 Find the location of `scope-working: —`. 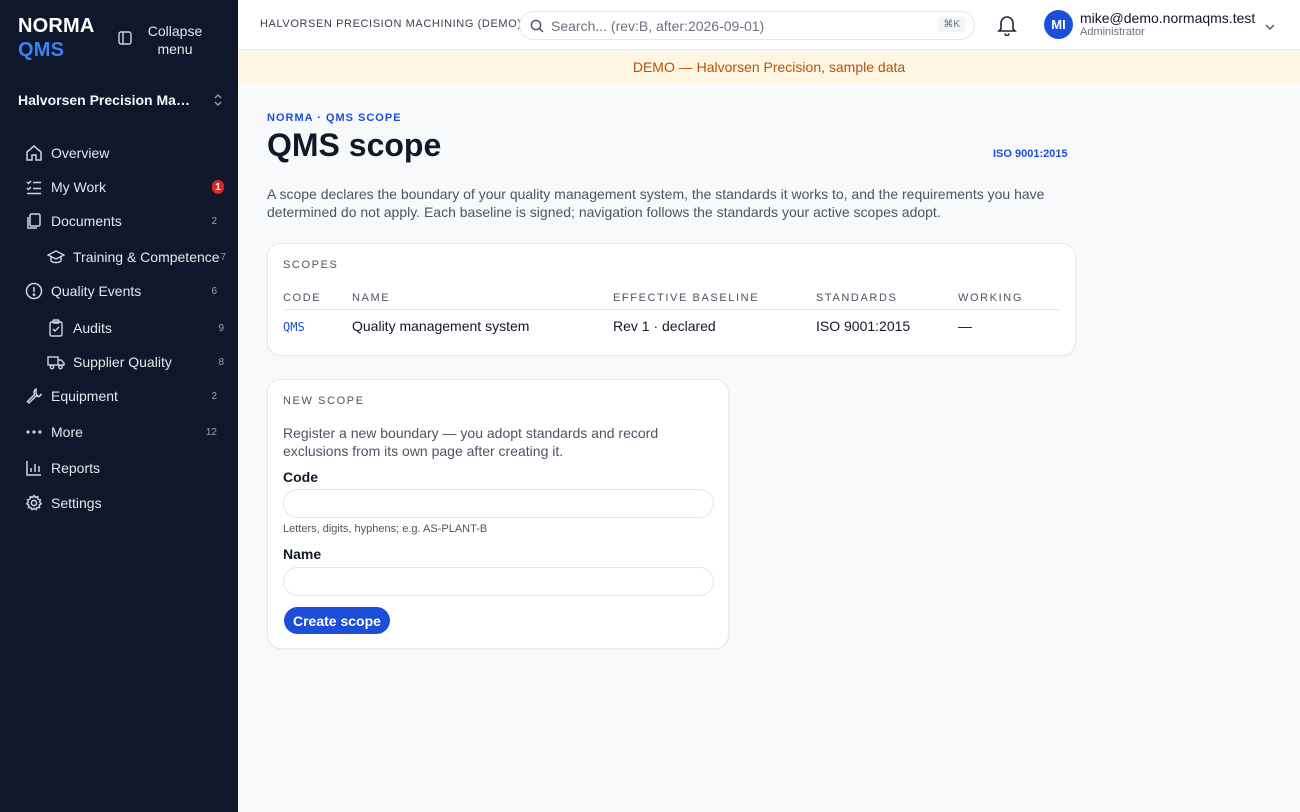

scope-working: — is located at coordinates (965, 326).